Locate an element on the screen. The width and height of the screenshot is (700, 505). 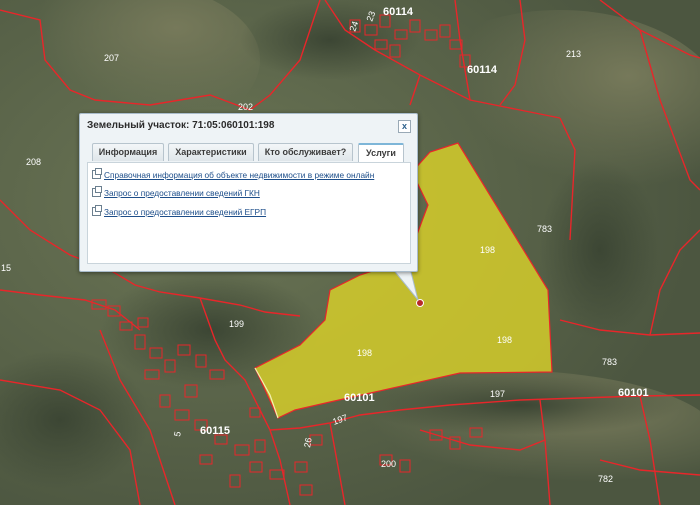
parcel-label: 200 is located at coordinates (388, 464).